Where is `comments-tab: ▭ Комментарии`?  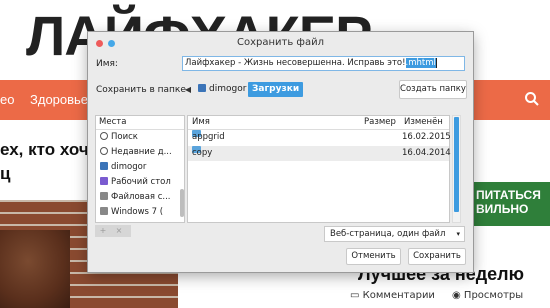
comments-tab: ▭ Комментарии is located at coordinates (392, 295).